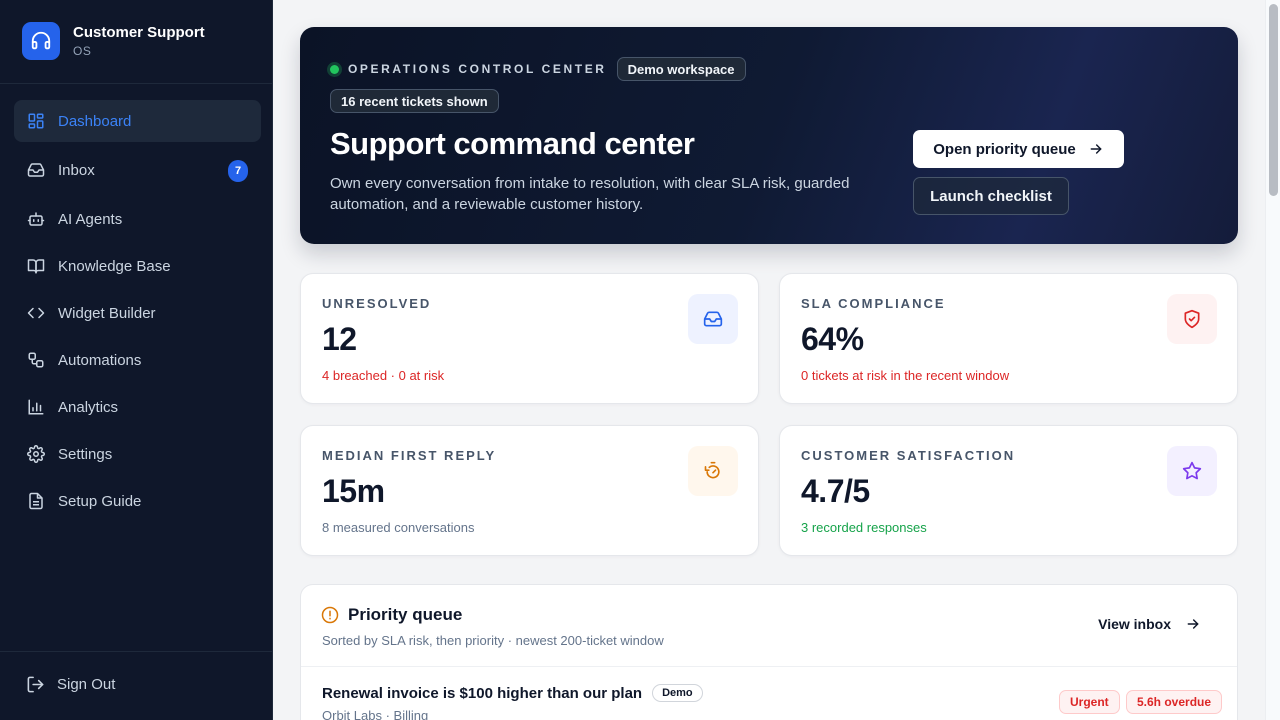  Describe the element at coordinates (414, 101) in the screenshot. I see `tickets-shown-pill: 16 recent tickets shown` at that location.